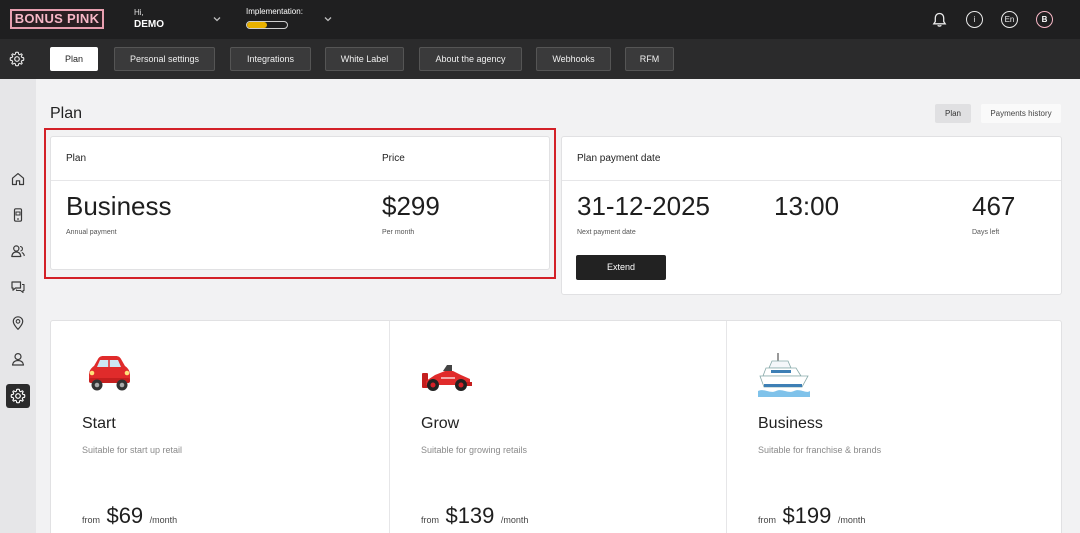  Describe the element at coordinates (257, 25) in the screenshot. I see `progress-fill` at that location.